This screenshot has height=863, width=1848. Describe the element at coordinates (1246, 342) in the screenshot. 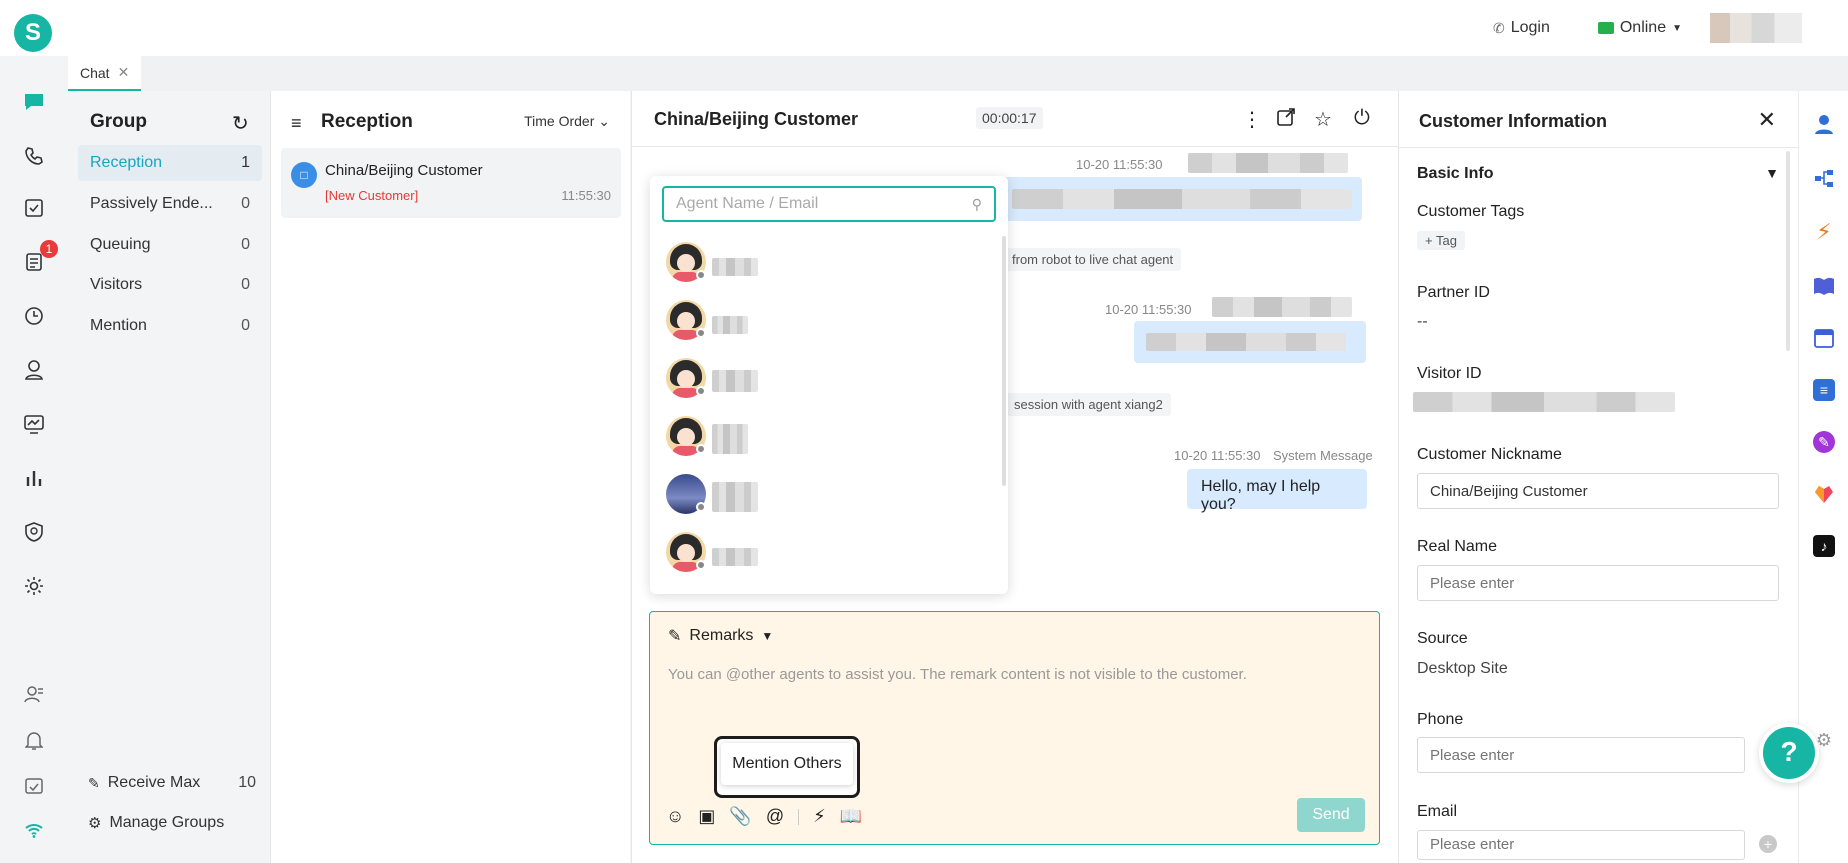

I see `blurred-text` at that location.